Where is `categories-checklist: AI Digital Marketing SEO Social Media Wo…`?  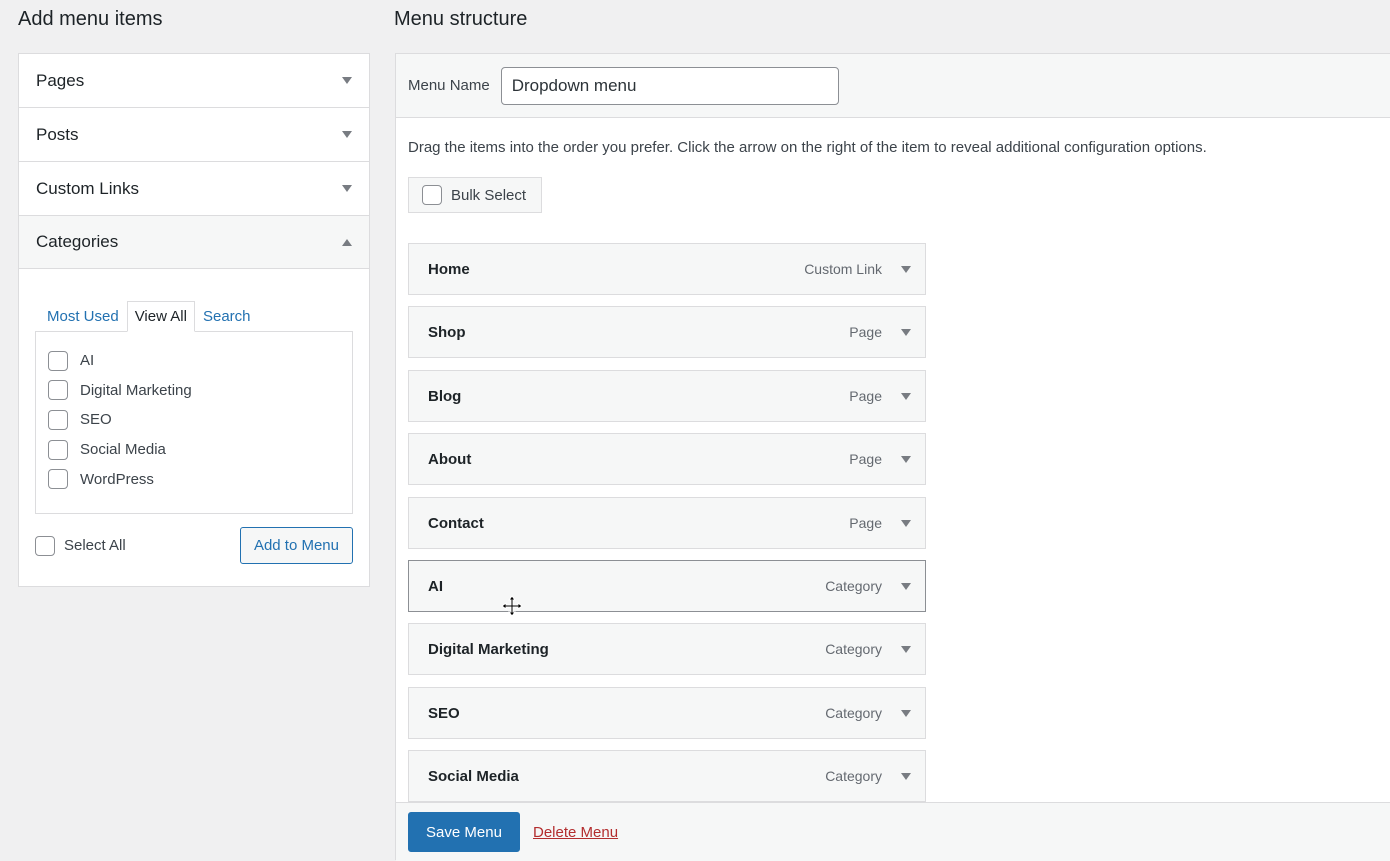 categories-checklist: AI Digital Marketing SEO Social Media Wo… is located at coordinates (194, 422).